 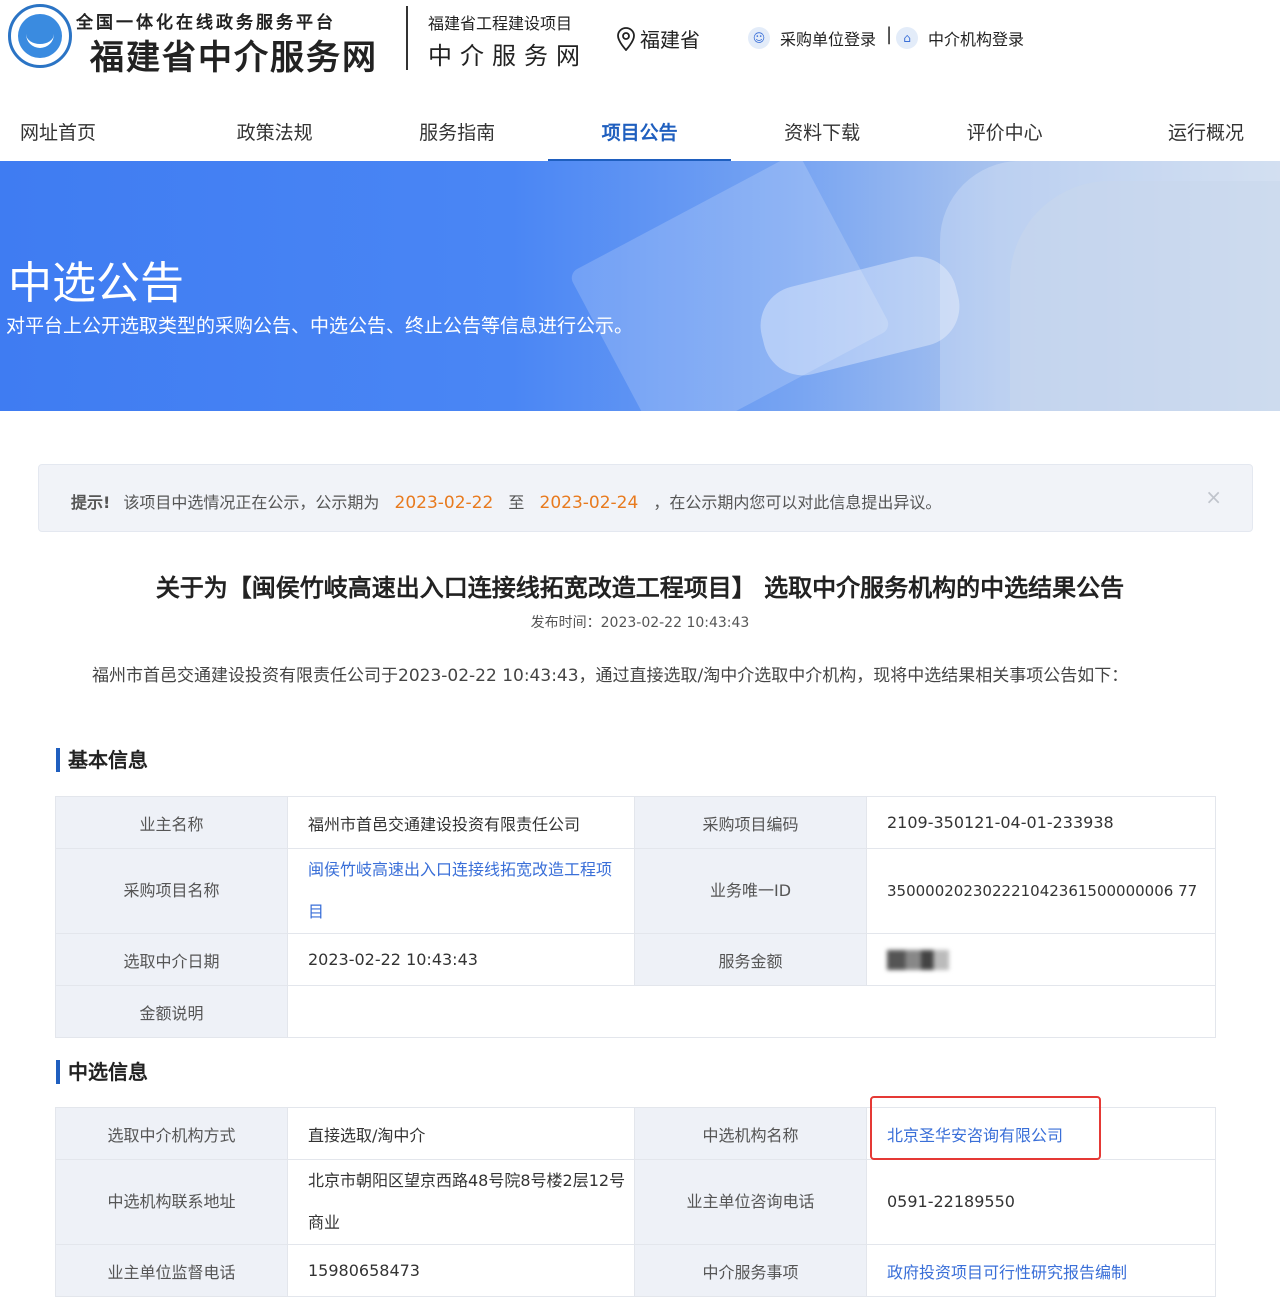 I want to click on agency-login-label: 中介机构登录, so click(x=976, y=39).